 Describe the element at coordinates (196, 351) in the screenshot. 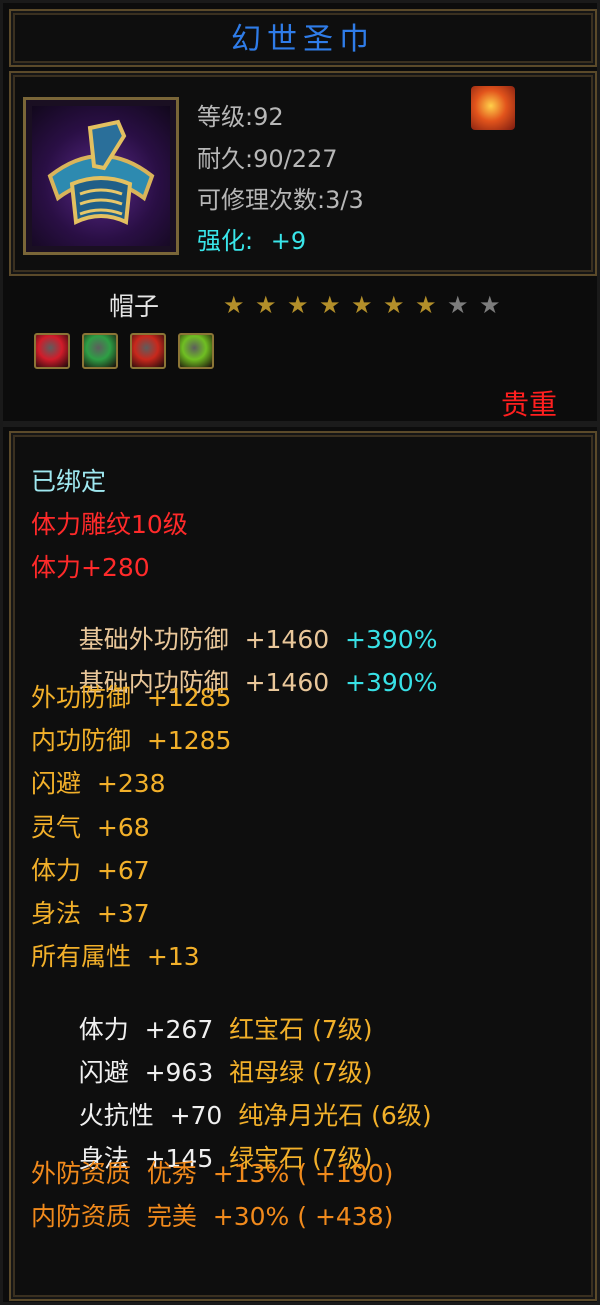

I see `lime-gem-icon` at that location.